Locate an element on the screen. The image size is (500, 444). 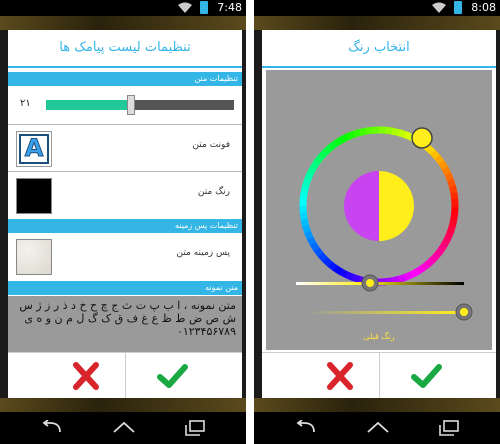
text-color-swatch is located at coordinates (34, 196).